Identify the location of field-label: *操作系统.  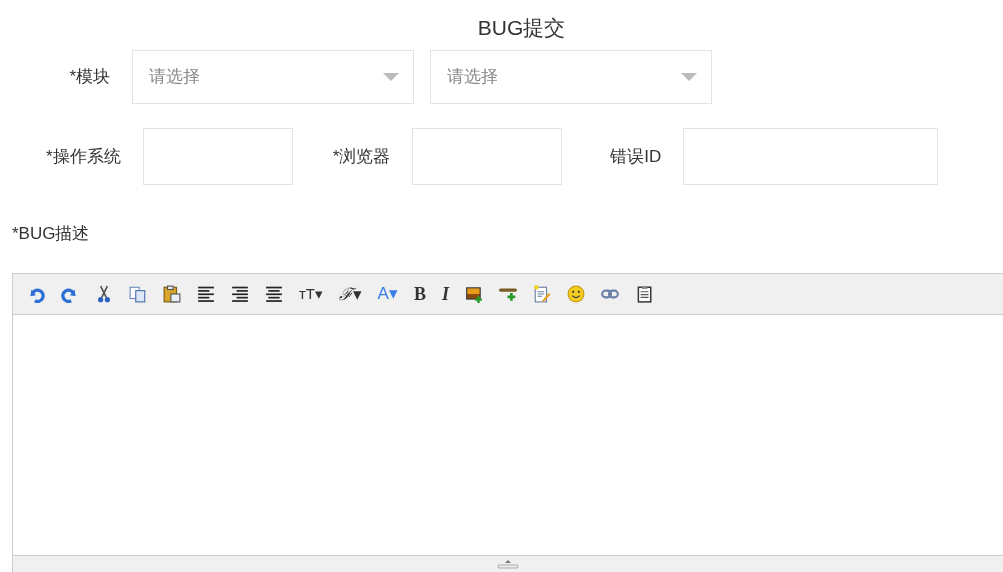
(83, 157).